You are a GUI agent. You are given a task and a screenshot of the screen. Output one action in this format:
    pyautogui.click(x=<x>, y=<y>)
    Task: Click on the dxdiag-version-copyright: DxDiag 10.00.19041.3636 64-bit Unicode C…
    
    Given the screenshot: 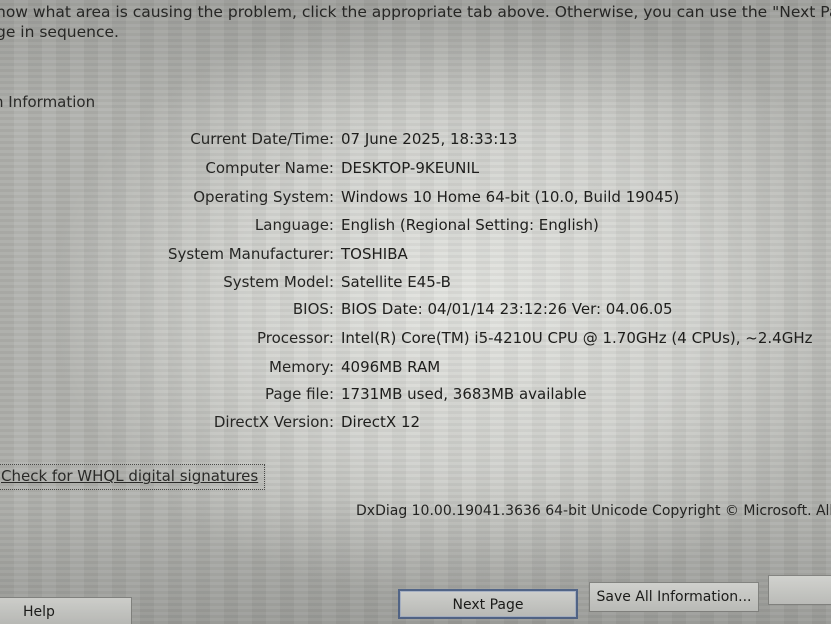 What is the action you would take?
    pyautogui.click(x=593, y=511)
    